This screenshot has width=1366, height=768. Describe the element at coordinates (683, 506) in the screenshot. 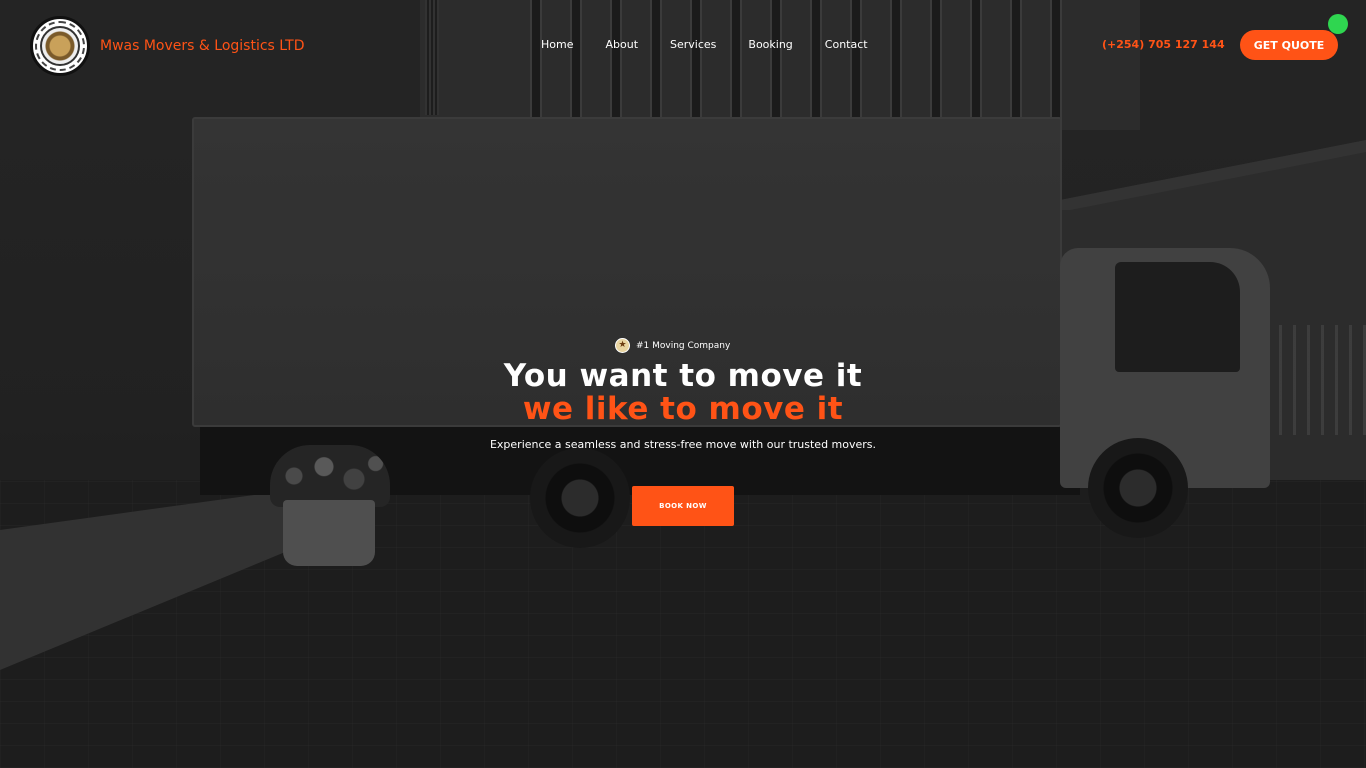

I see `book-now-button: BOOK NOW` at that location.